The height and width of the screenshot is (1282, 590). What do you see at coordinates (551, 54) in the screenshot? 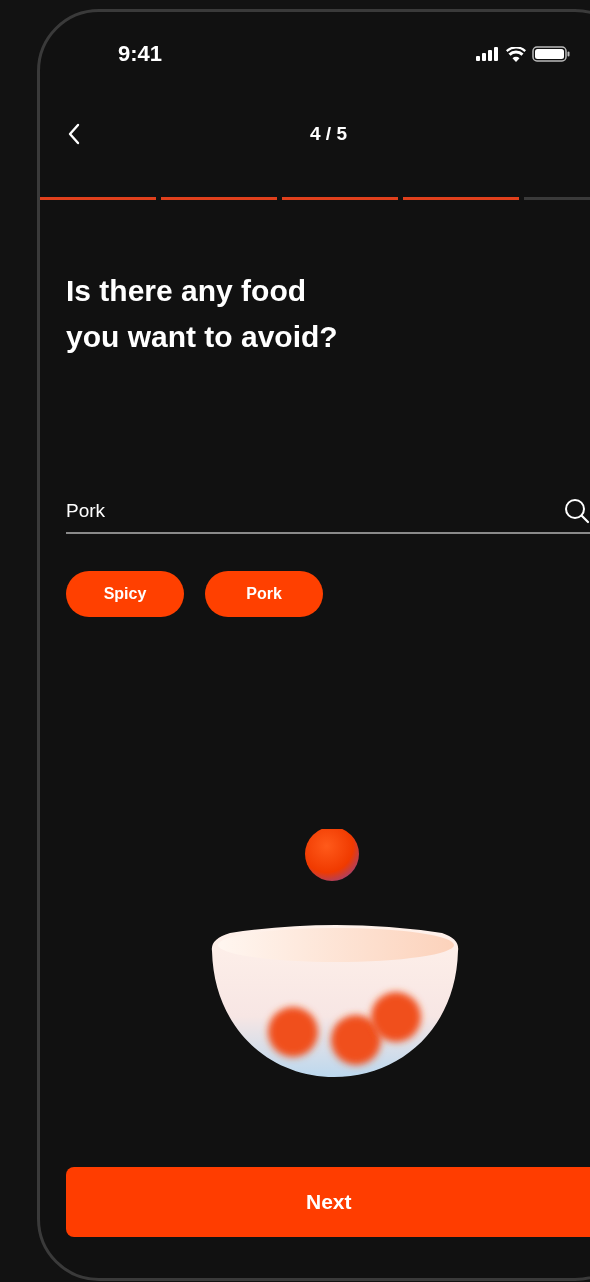
I see `battery-icon` at bounding box center [551, 54].